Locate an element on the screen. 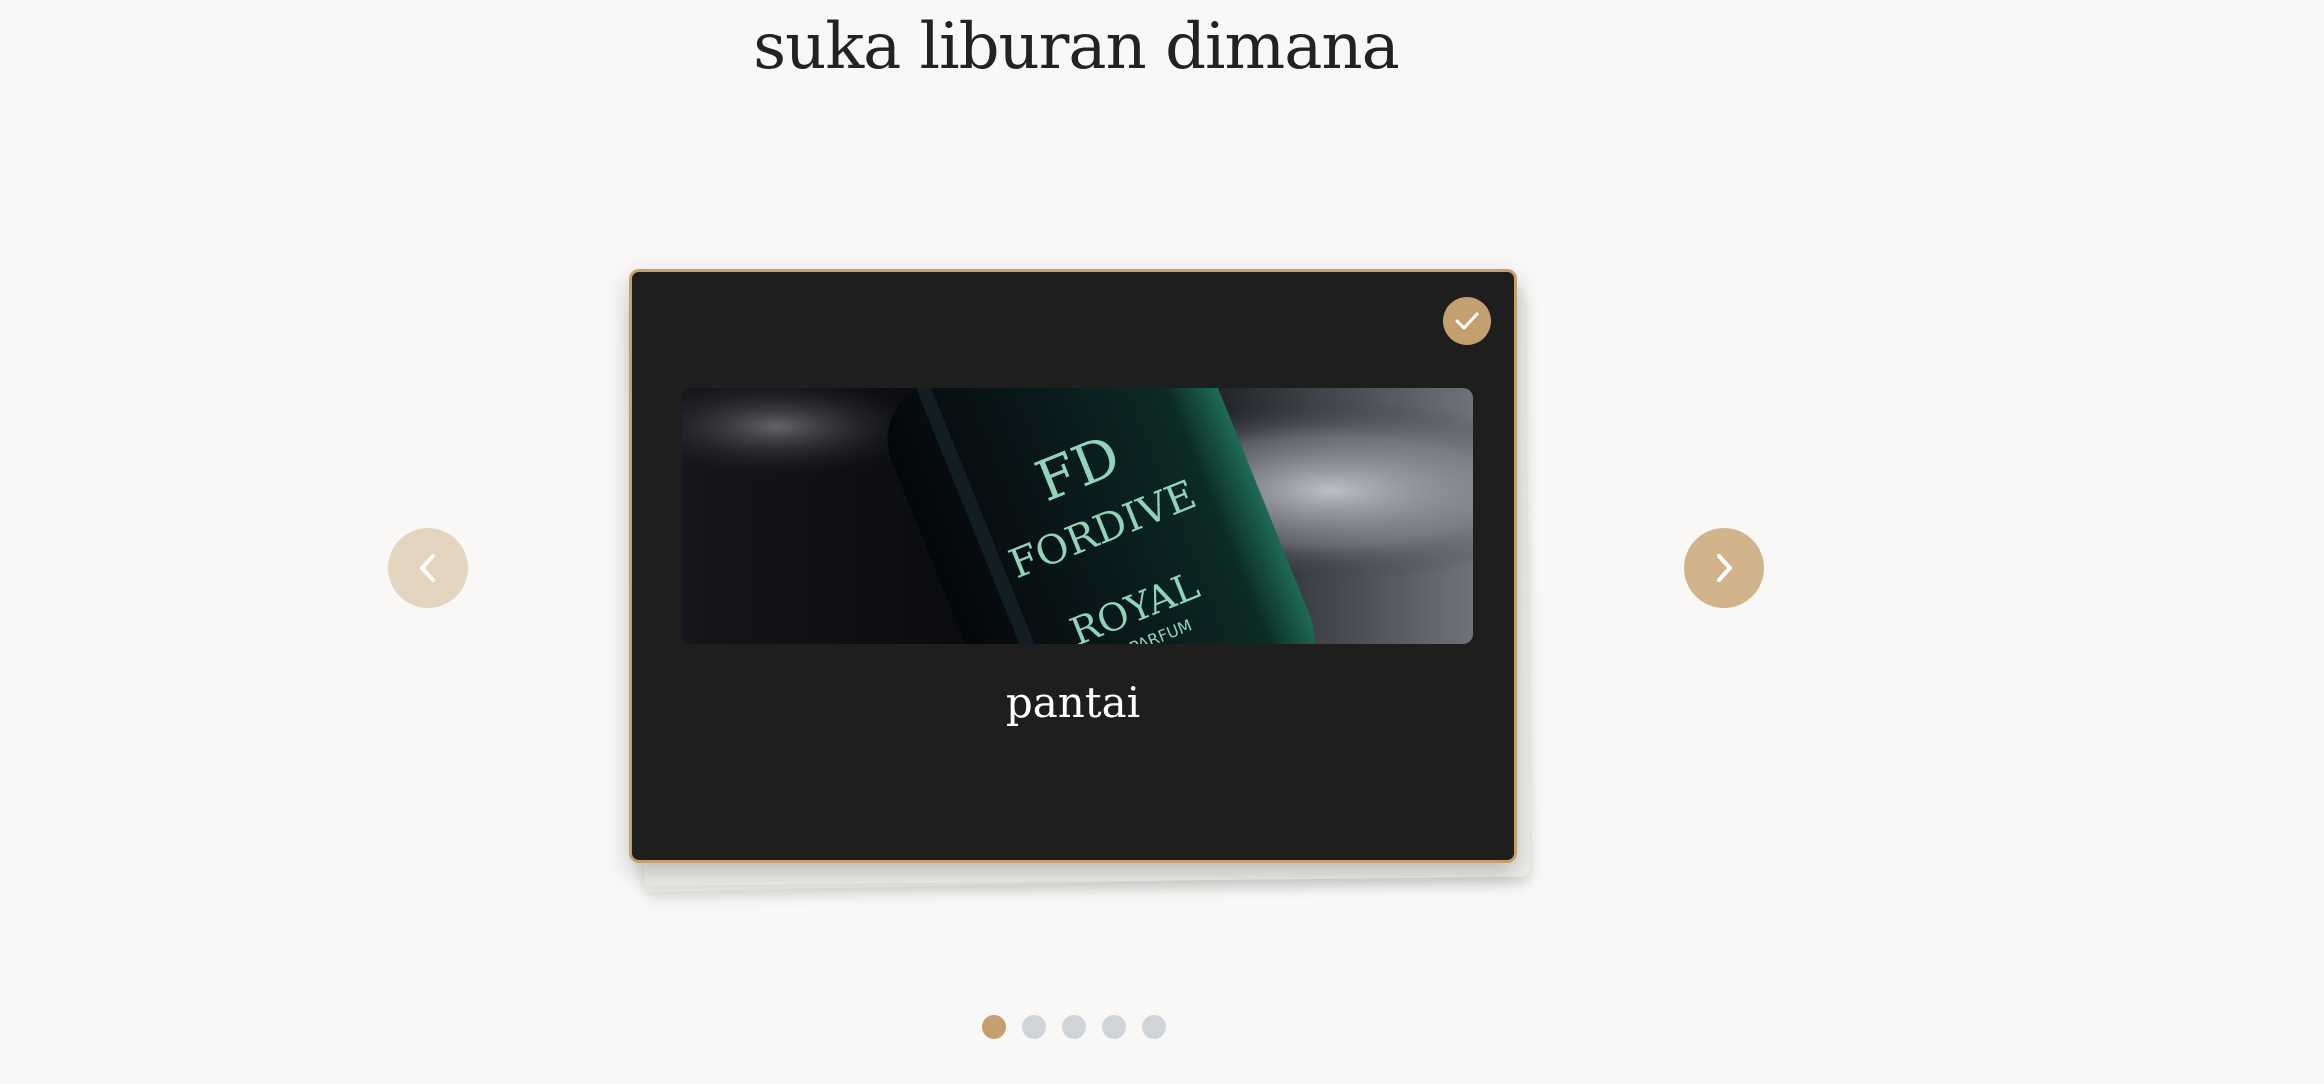 This screenshot has width=2324, height=1084. pagination-dots is located at coordinates (1074, 1027).